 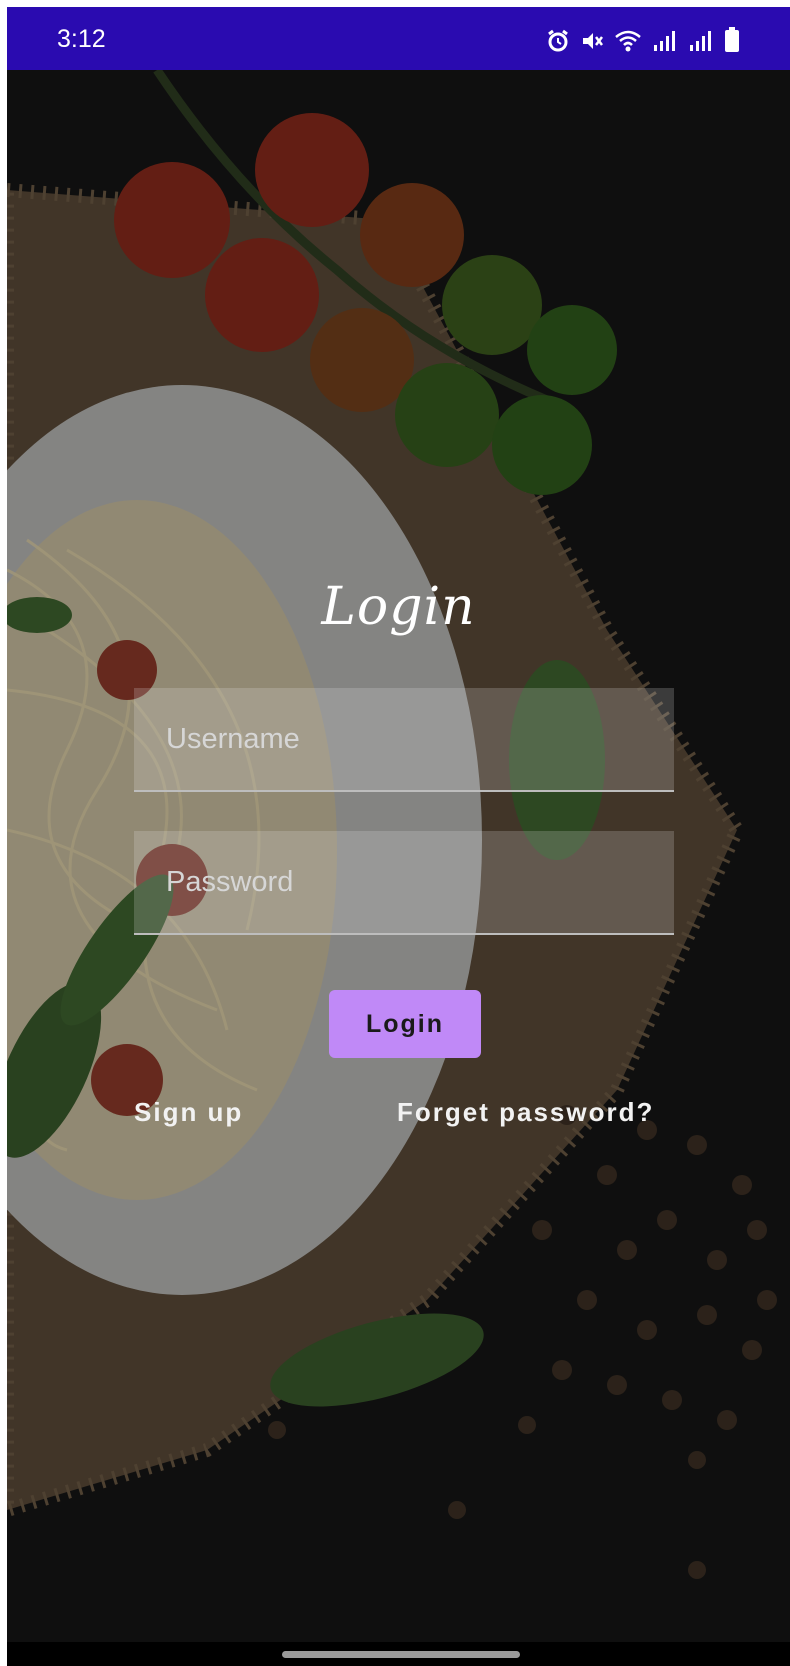 What do you see at coordinates (525, 1112) in the screenshot?
I see `forget-password-link: Forget password?` at bounding box center [525, 1112].